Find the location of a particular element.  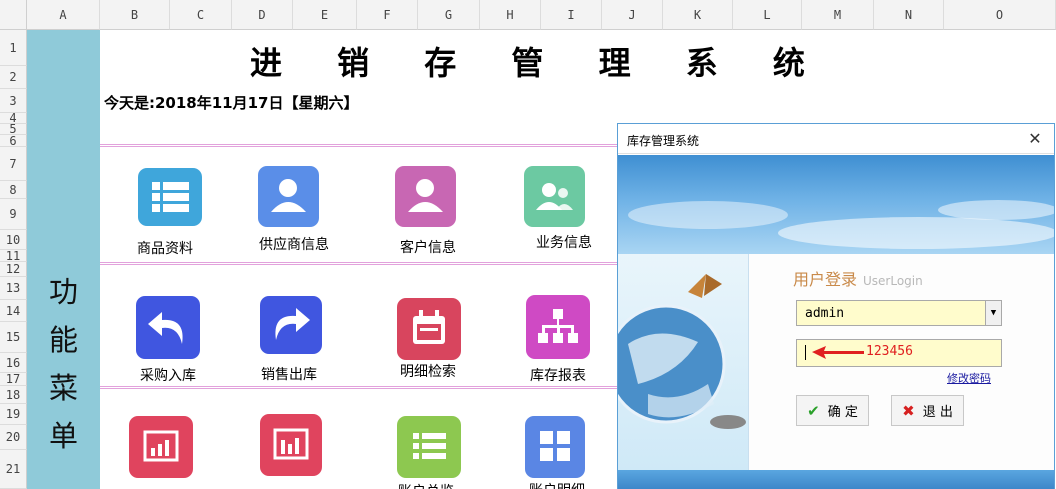

column-header: J is located at coordinates (632, 15).